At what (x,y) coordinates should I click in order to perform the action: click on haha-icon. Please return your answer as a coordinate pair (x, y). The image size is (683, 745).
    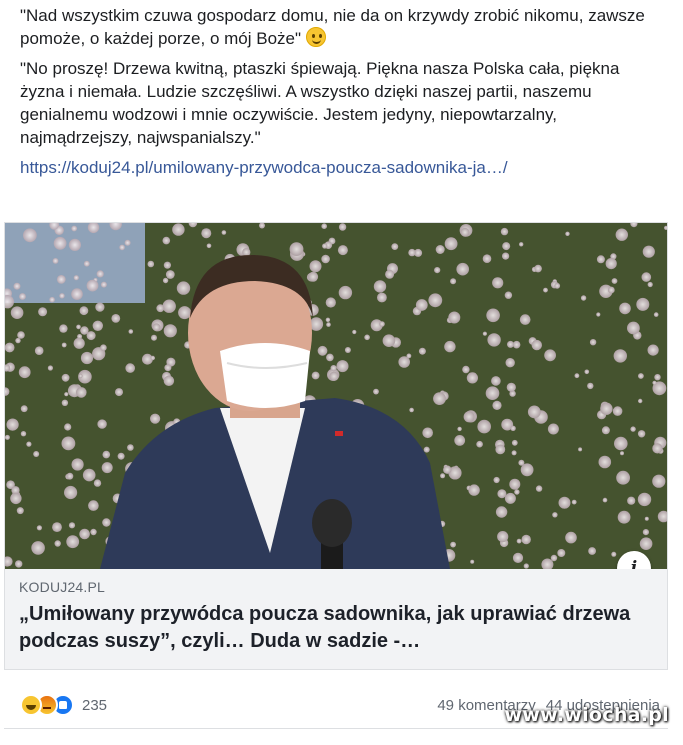
    Looking at the image, I should click on (31, 705).